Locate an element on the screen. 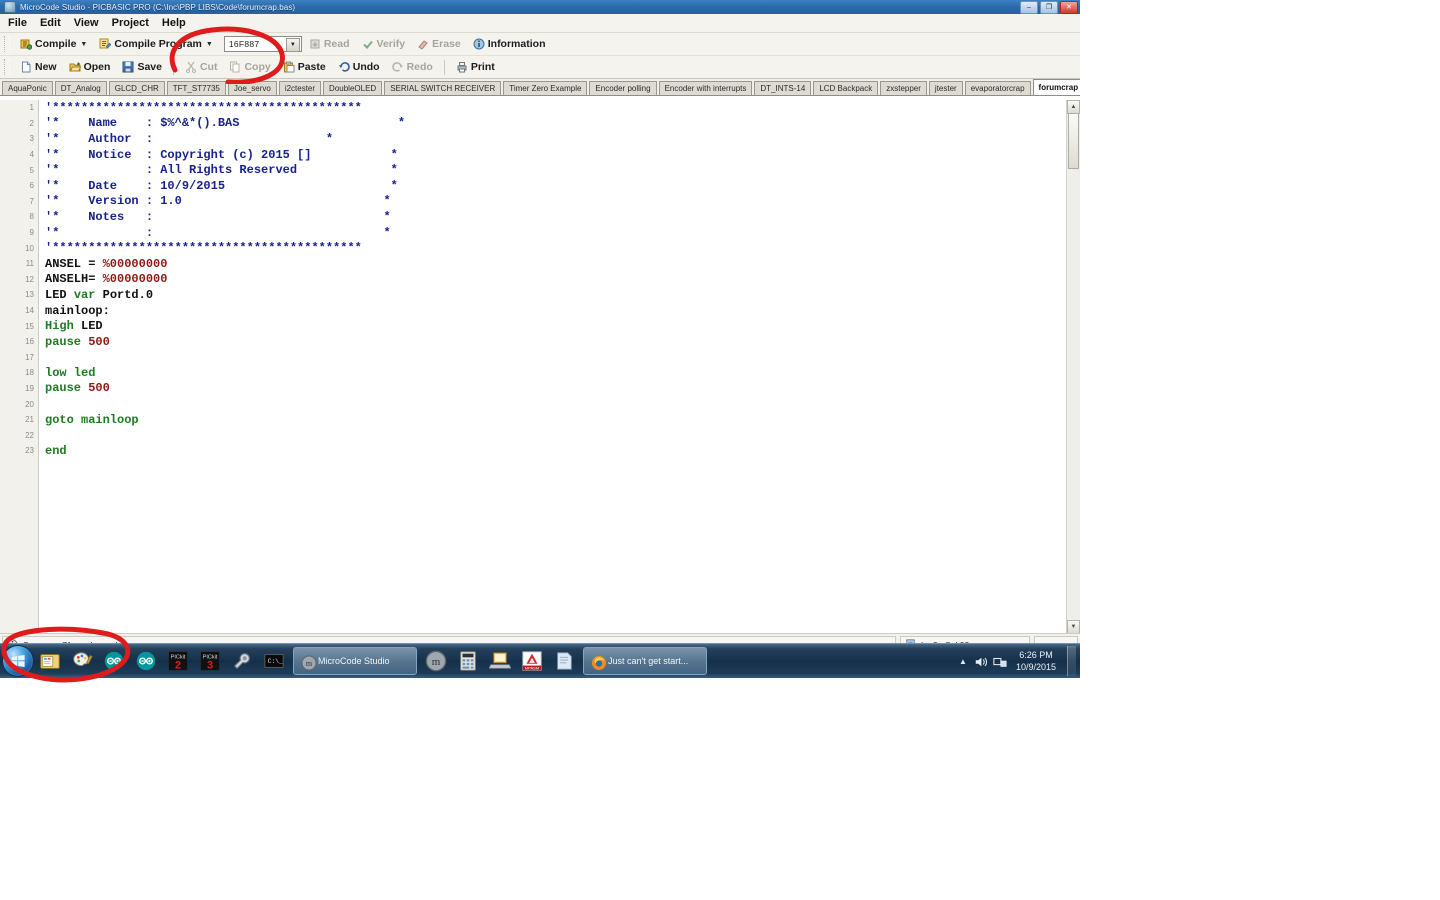  task-microcode-2: m is located at coordinates (436, 661).